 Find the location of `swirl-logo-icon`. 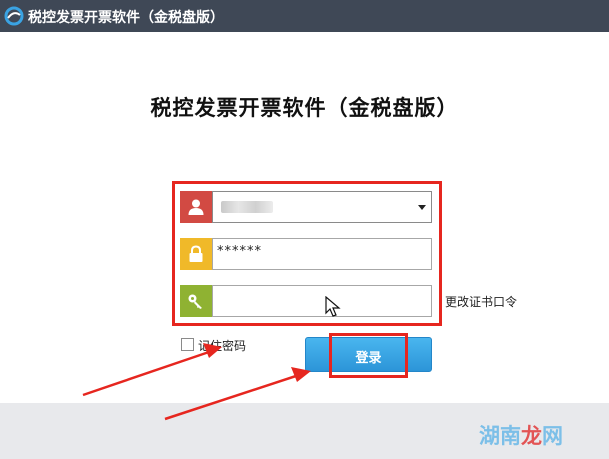

swirl-logo-icon is located at coordinates (14, 16).